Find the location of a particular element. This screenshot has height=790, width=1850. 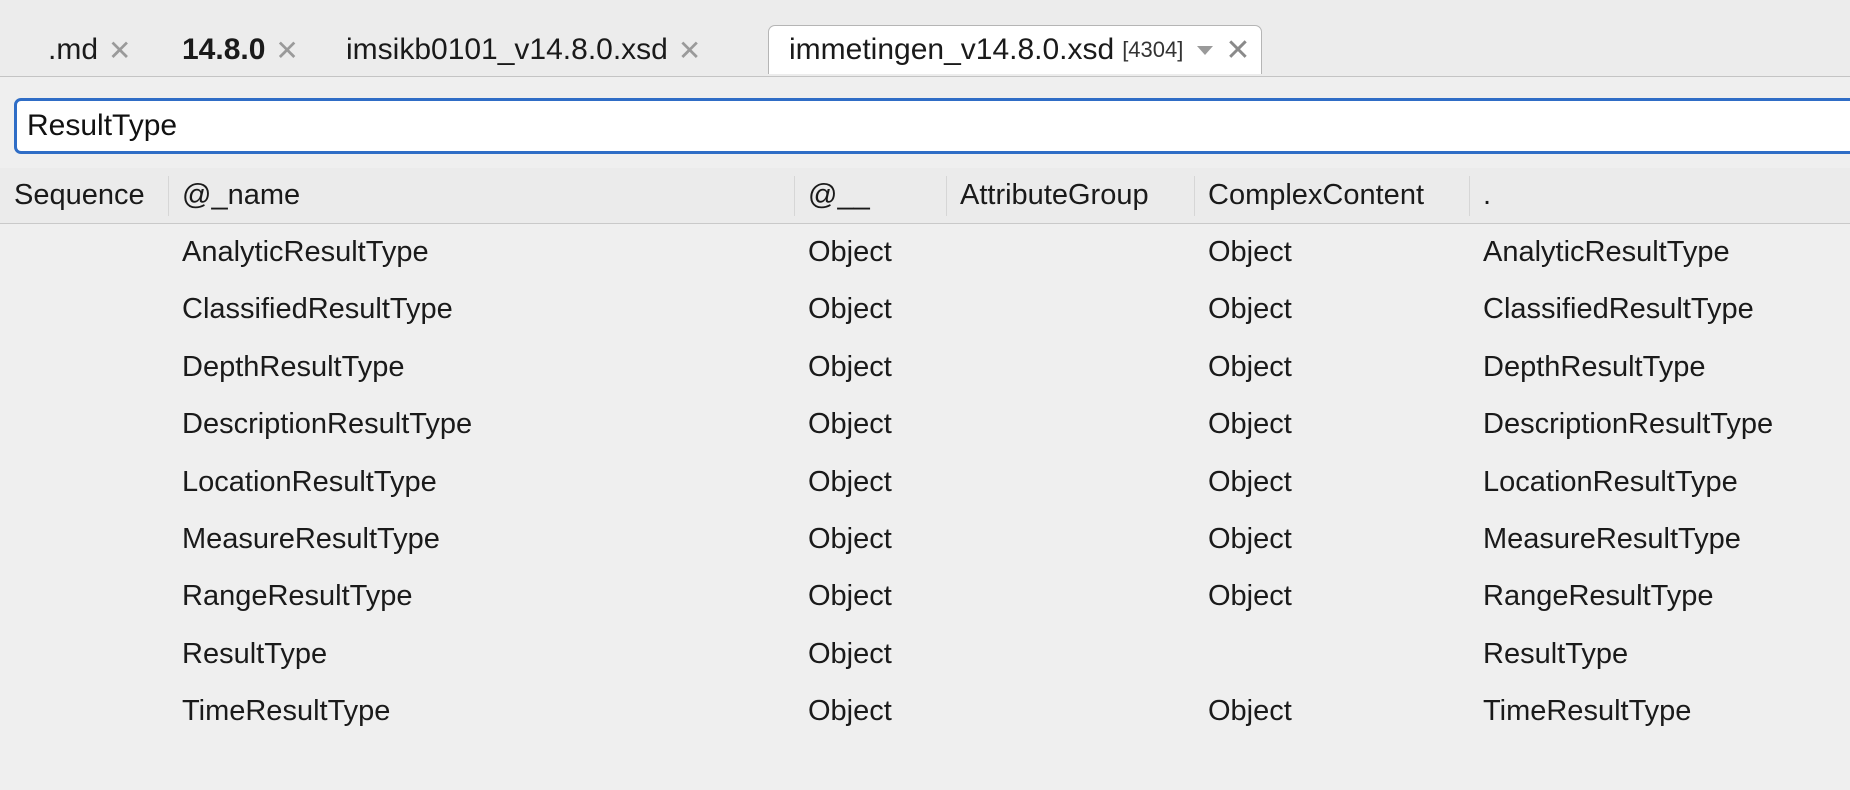

cell-name: LocationResultType is located at coordinates (309, 481).